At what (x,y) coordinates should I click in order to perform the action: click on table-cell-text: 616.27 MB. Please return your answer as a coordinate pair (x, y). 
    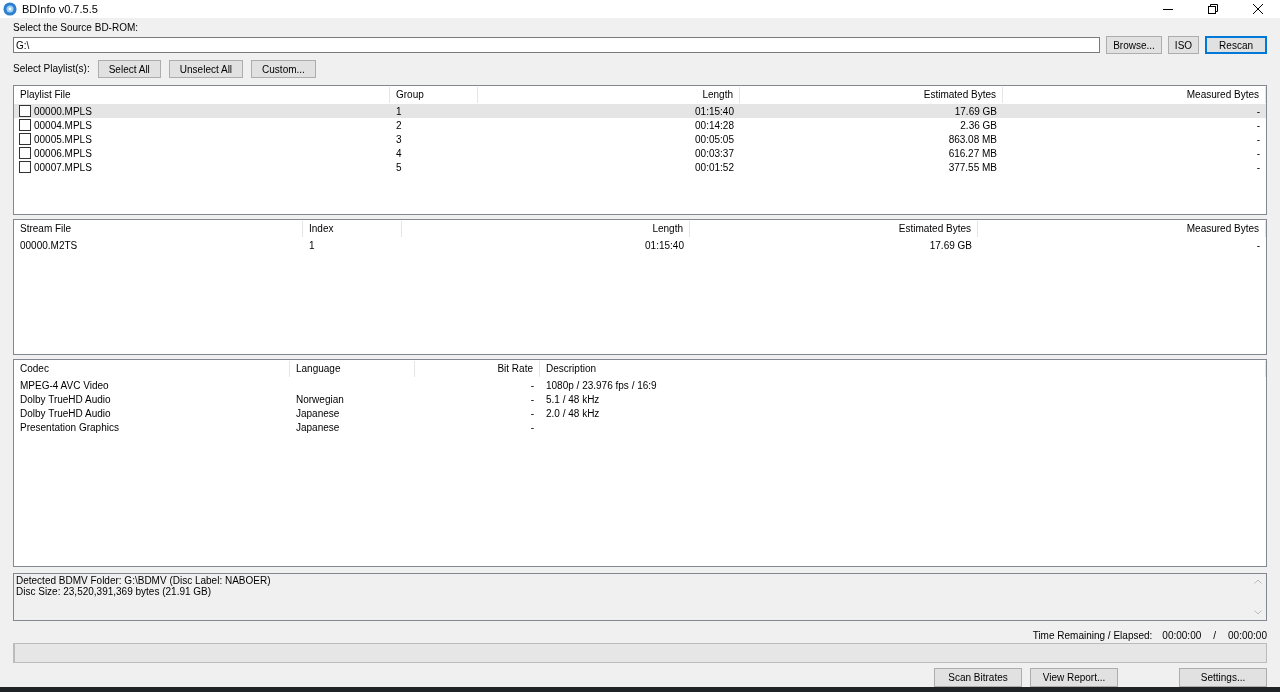
    Looking at the image, I should click on (972, 153).